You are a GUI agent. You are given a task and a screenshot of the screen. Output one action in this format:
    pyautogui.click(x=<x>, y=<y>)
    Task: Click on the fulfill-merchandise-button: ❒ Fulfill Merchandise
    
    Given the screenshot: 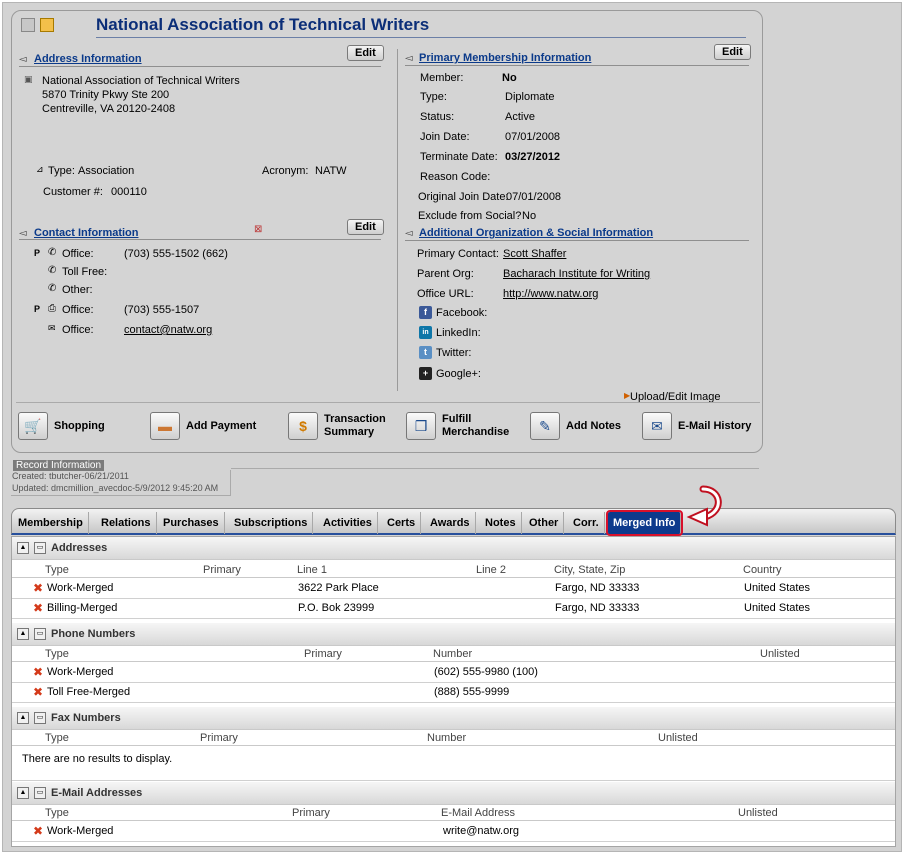 What is the action you would take?
    pyautogui.click(x=464, y=426)
    